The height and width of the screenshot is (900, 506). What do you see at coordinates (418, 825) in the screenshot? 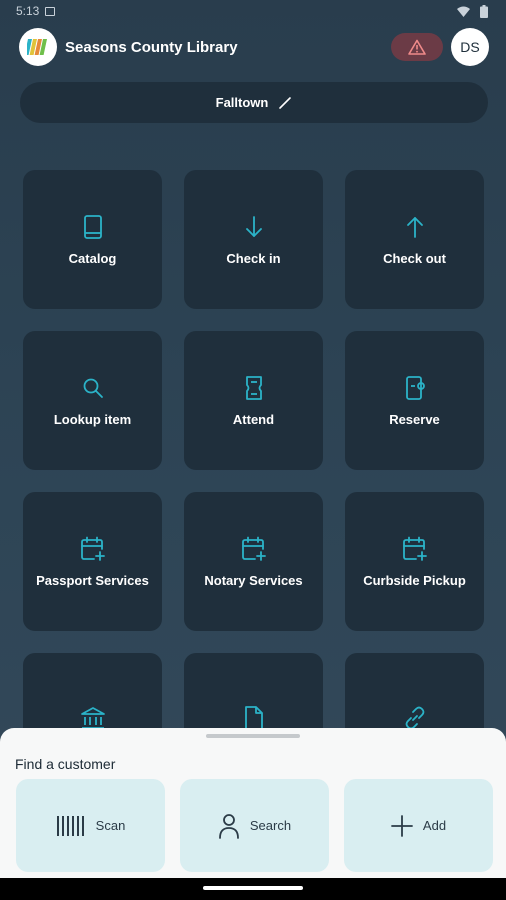
I see `add-customer-button: Add` at bounding box center [418, 825].